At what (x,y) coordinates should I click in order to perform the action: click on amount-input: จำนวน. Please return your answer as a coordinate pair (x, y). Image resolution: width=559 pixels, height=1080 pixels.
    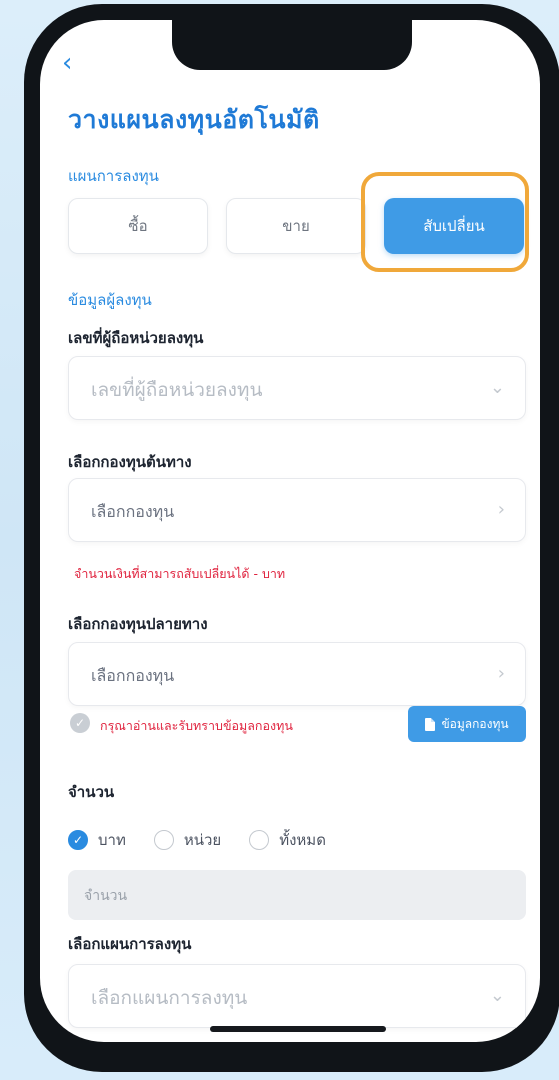
    Looking at the image, I should click on (297, 895).